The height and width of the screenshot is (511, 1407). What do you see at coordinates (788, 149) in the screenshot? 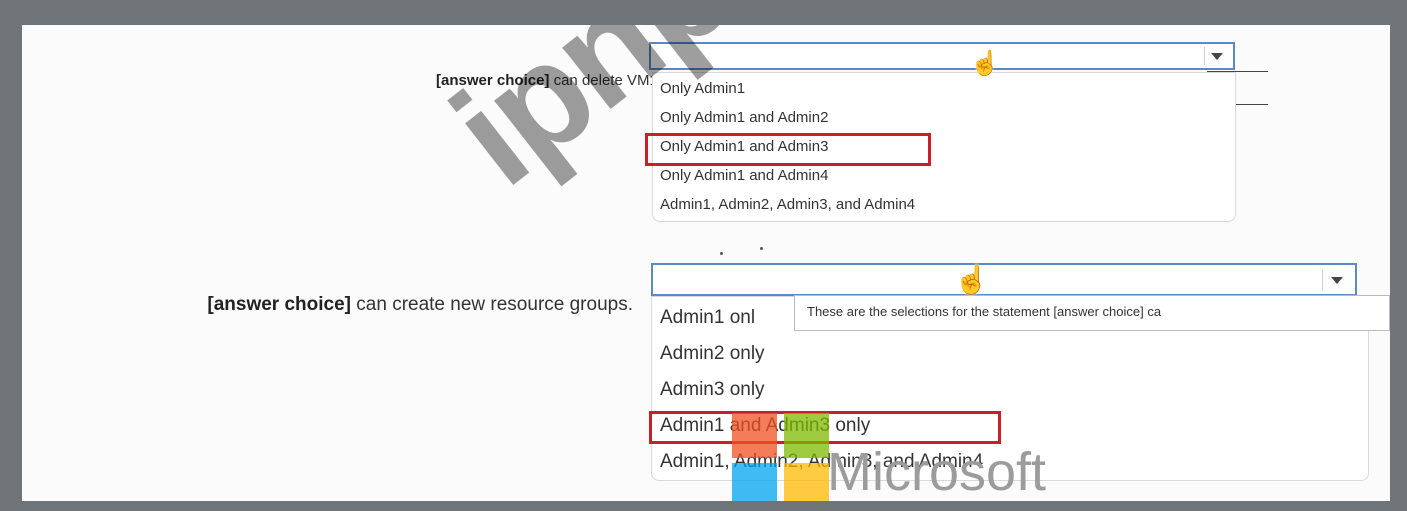
I see `answer-highlight-box` at bounding box center [788, 149].